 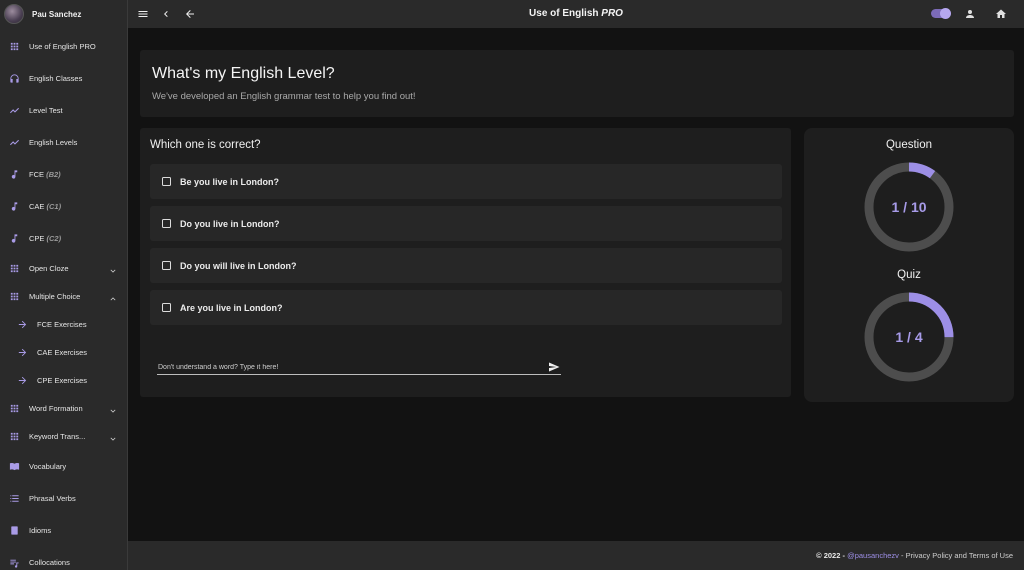 I want to click on footer-copyright: © 2022 -, so click(x=830, y=555).